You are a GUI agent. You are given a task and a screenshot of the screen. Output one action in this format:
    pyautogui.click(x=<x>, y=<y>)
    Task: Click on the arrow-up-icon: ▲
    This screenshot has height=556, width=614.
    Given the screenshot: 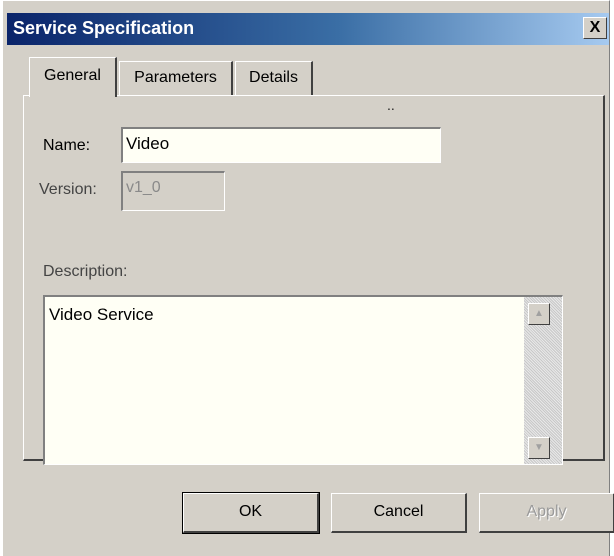 What is the action you would take?
    pyautogui.click(x=539, y=313)
    